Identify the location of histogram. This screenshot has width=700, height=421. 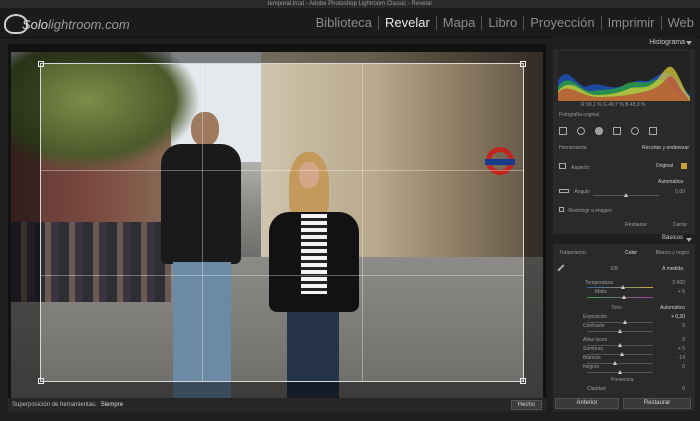
(624, 76).